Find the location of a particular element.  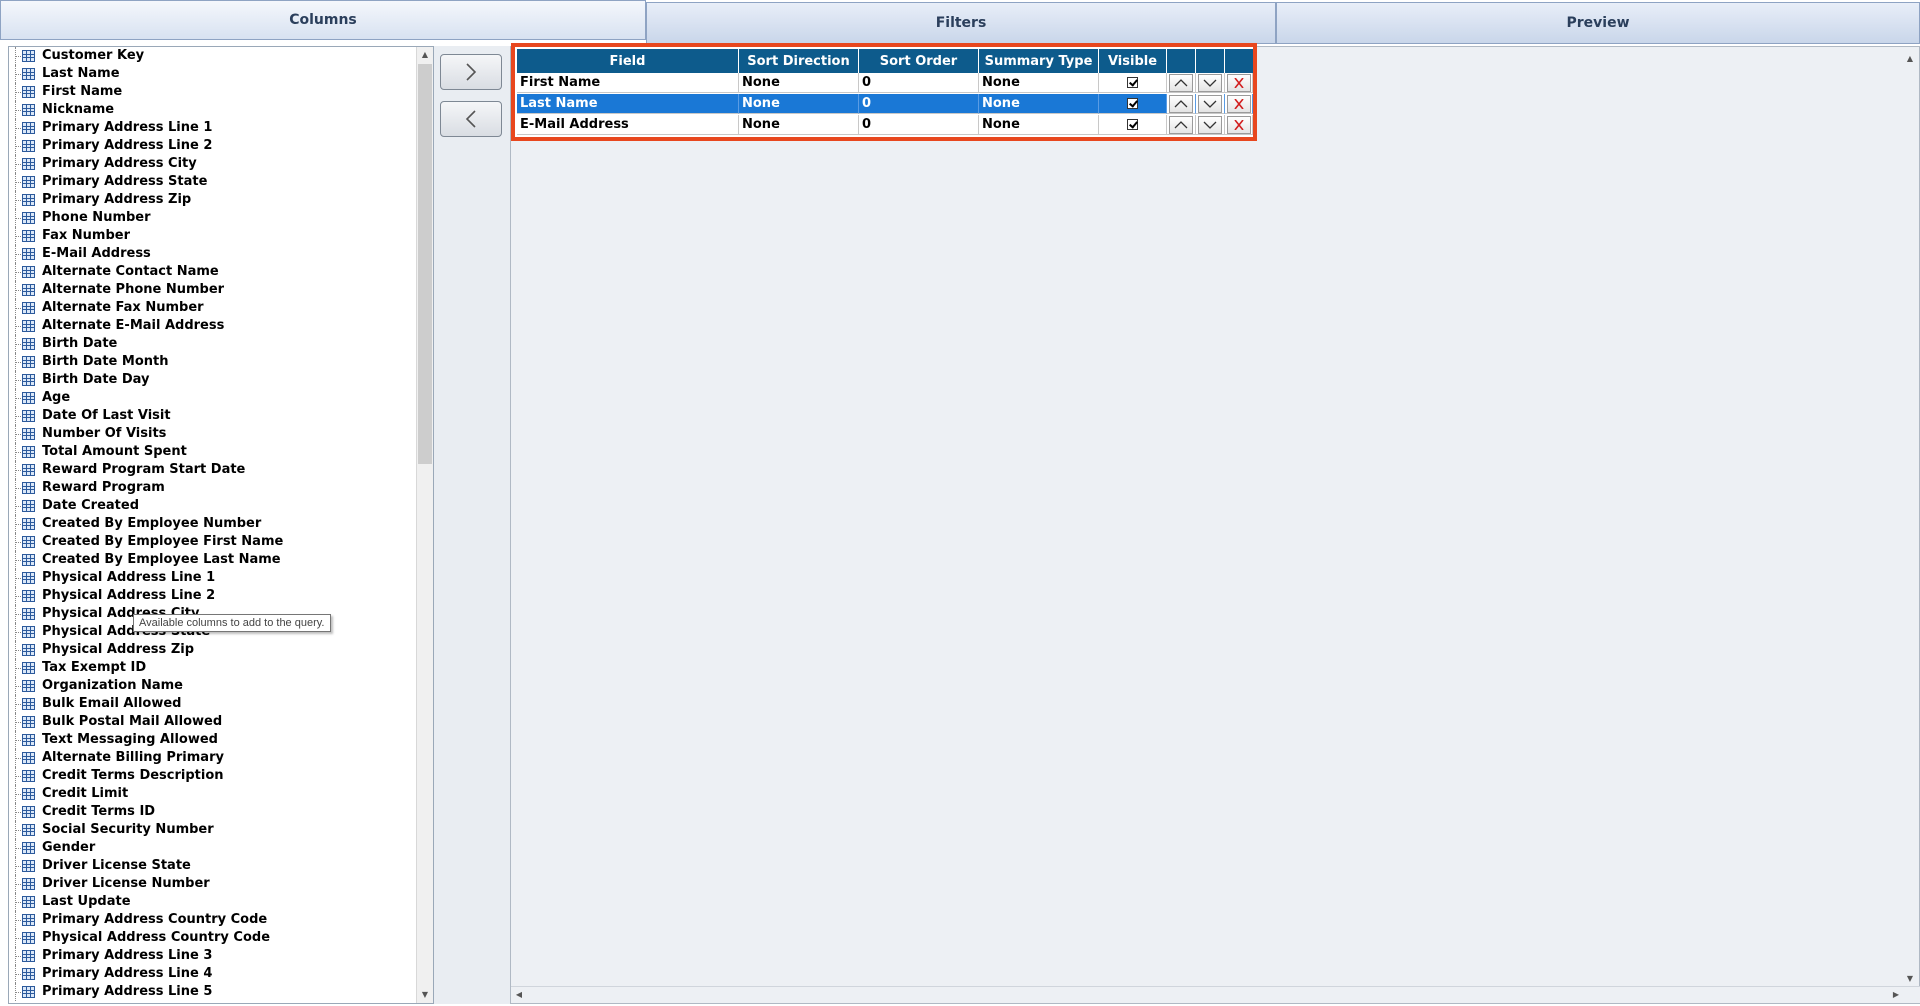

scroll-right-arrow-icon: ▶ is located at coordinates (1896, 995).